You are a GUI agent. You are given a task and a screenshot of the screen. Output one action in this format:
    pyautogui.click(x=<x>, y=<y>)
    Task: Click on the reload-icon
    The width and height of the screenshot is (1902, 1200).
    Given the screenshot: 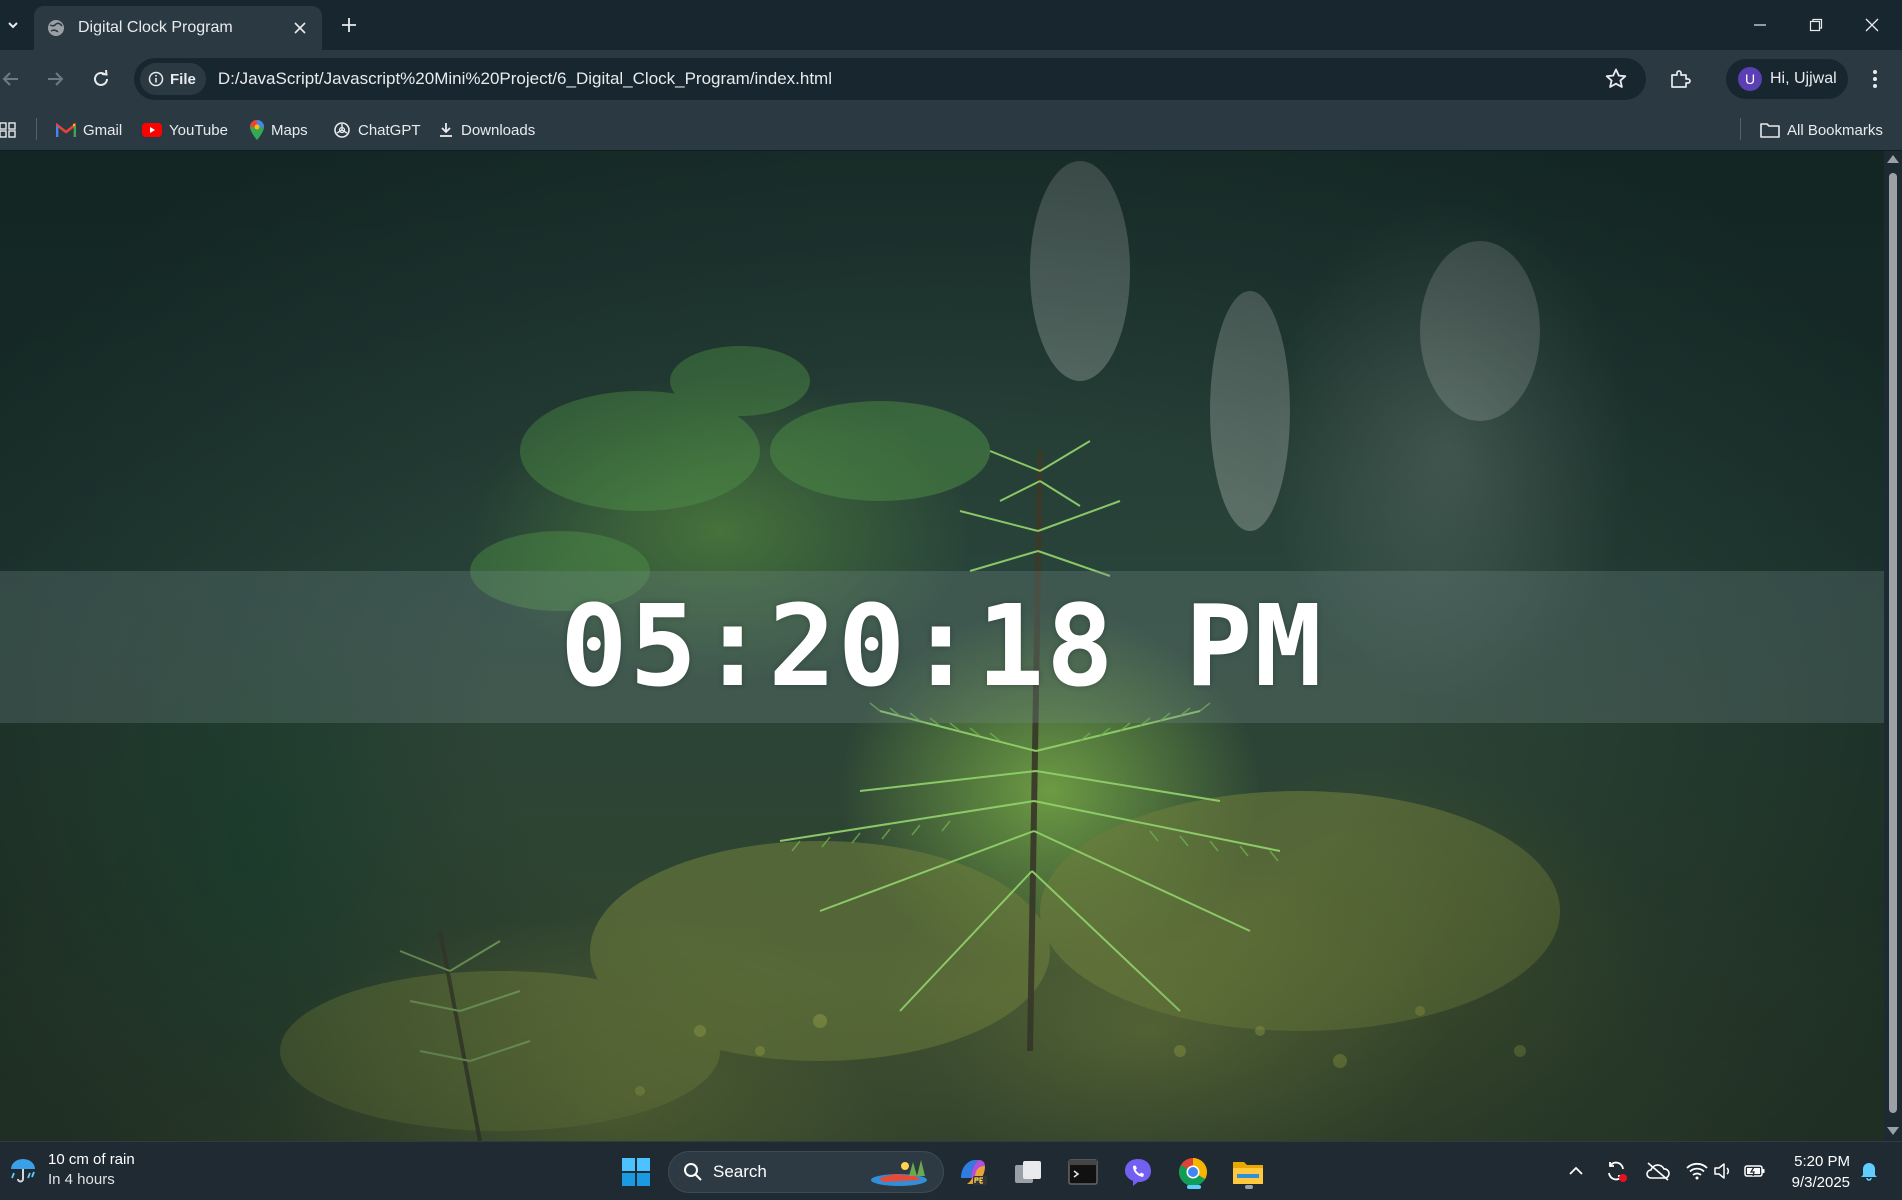 What is the action you would take?
    pyautogui.click(x=101, y=78)
    